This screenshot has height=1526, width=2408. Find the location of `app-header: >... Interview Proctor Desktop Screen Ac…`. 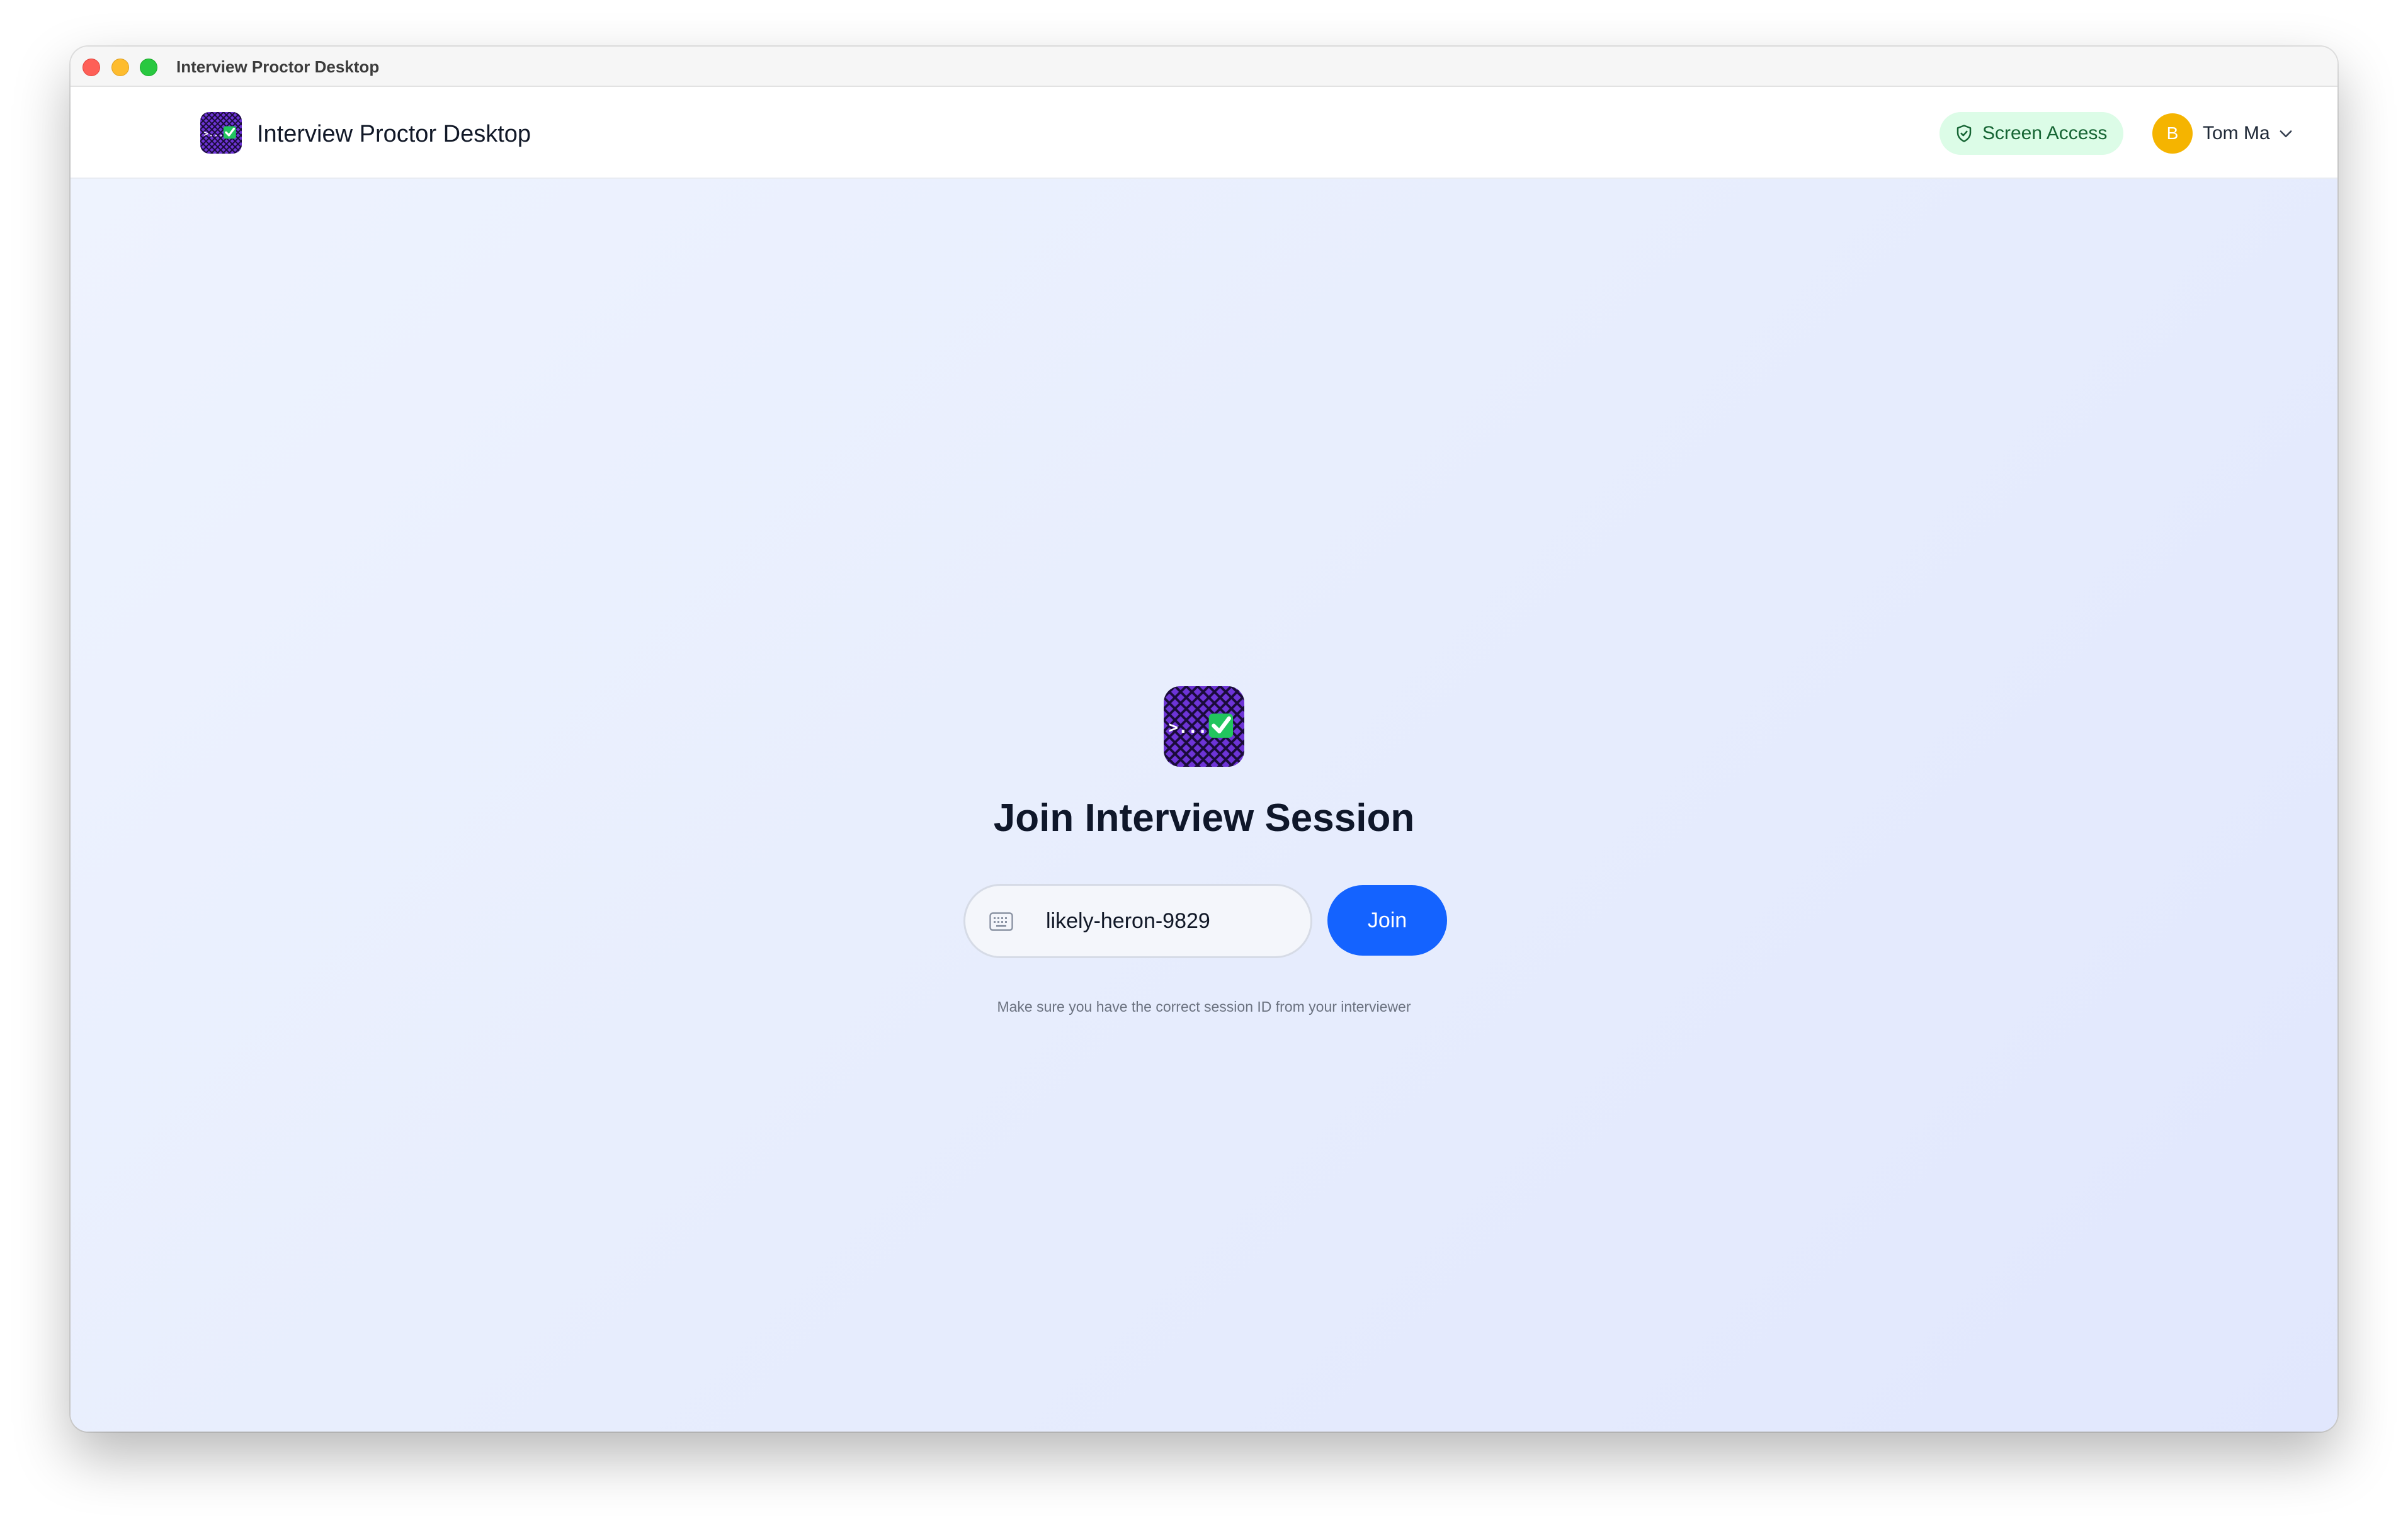

app-header: >... Interview Proctor Desktop Screen Ac… is located at coordinates (1204, 133).